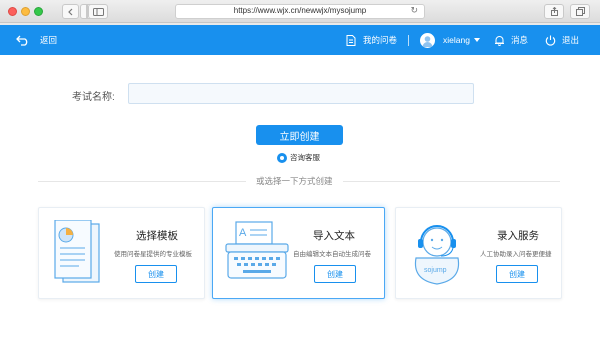  What do you see at coordinates (25, 11) in the screenshot?
I see `minimize-window-button` at bounding box center [25, 11].